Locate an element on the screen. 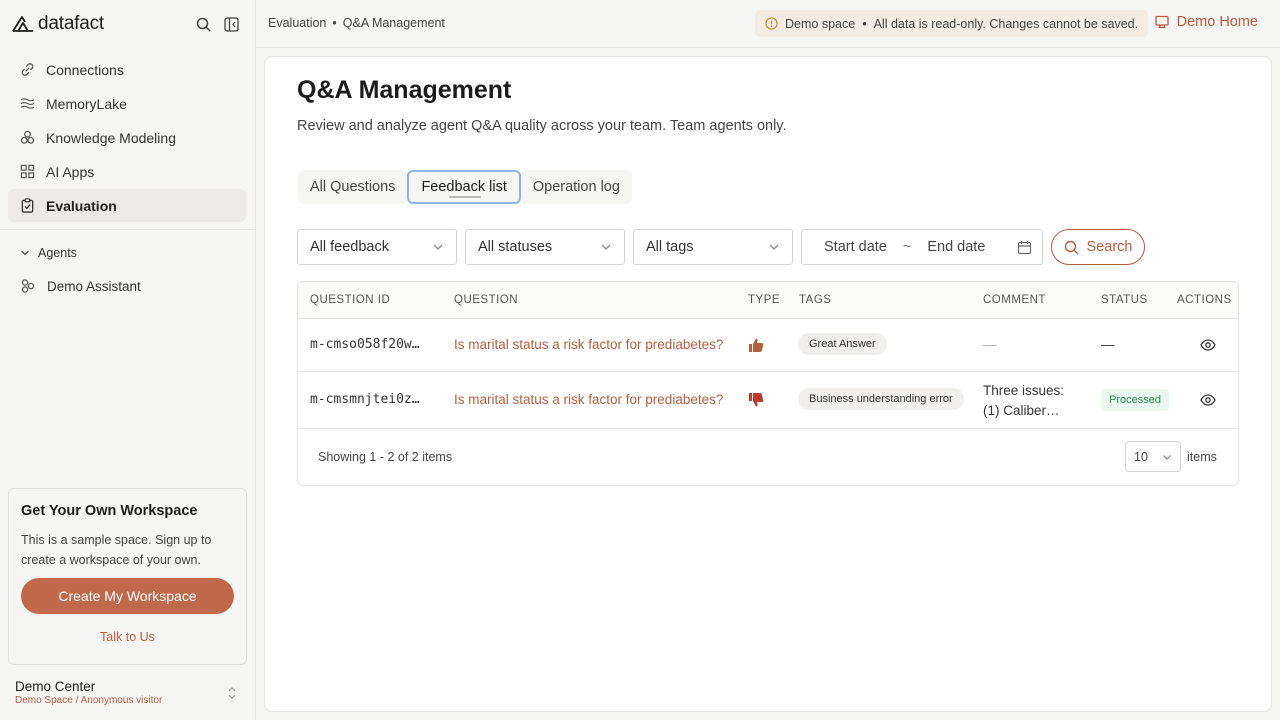 The image size is (1280, 720). demo-home-label: Demo Home is located at coordinates (1217, 22).